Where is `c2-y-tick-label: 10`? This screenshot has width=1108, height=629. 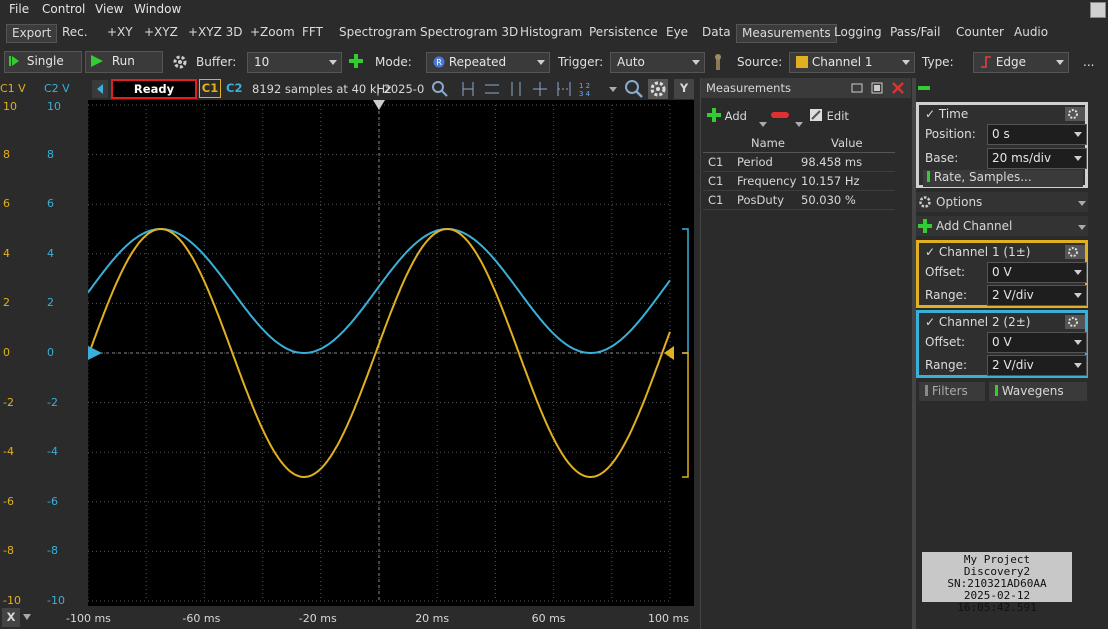 c2-y-tick-label: 10 is located at coordinates (54, 106).